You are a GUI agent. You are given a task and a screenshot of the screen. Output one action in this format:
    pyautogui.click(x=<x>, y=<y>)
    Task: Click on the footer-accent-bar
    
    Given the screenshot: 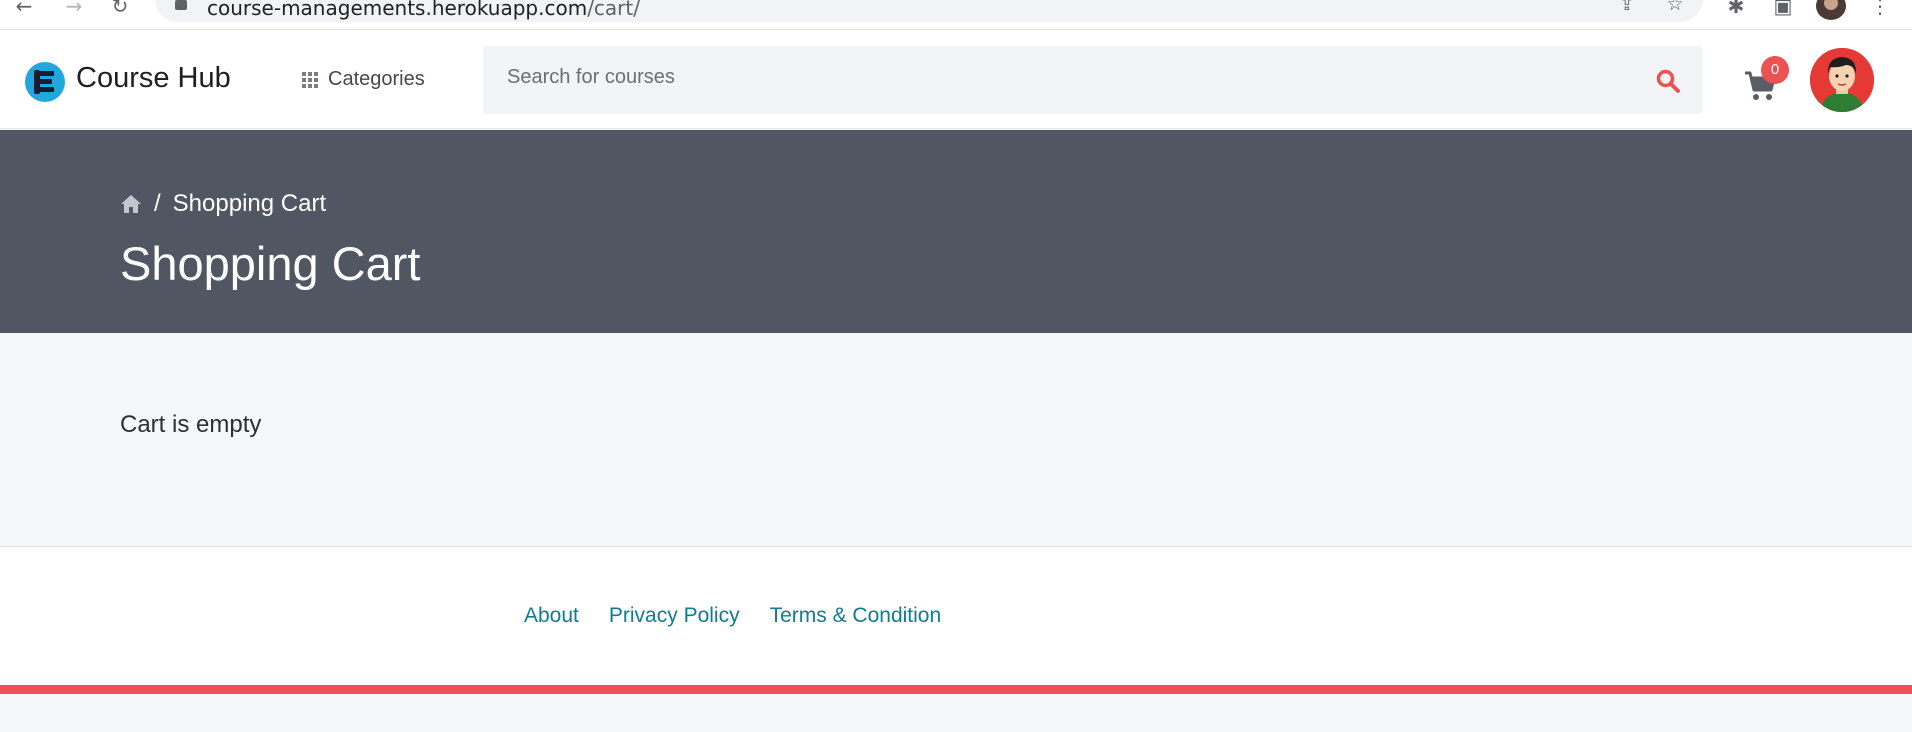 What is the action you would take?
    pyautogui.click(x=956, y=689)
    